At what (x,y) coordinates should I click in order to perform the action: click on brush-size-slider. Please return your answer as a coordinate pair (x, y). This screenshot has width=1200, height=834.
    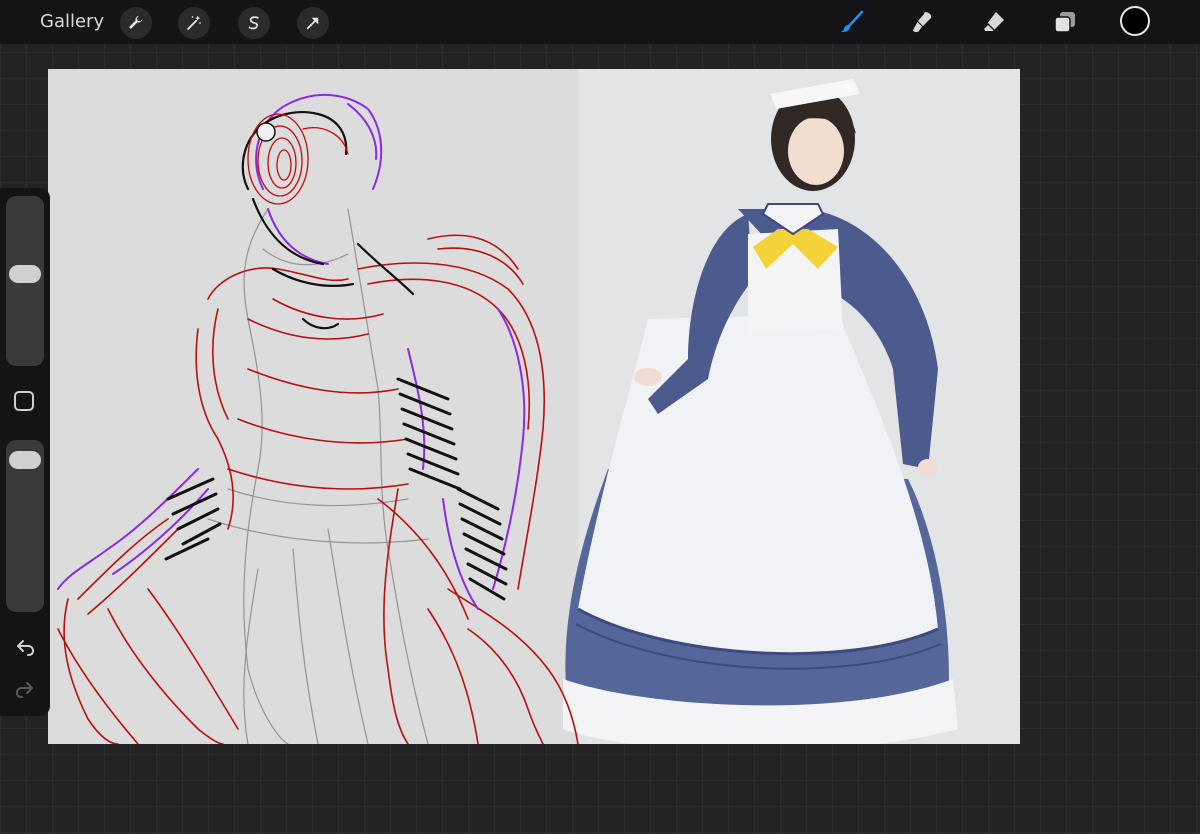
    Looking at the image, I should click on (25, 281).